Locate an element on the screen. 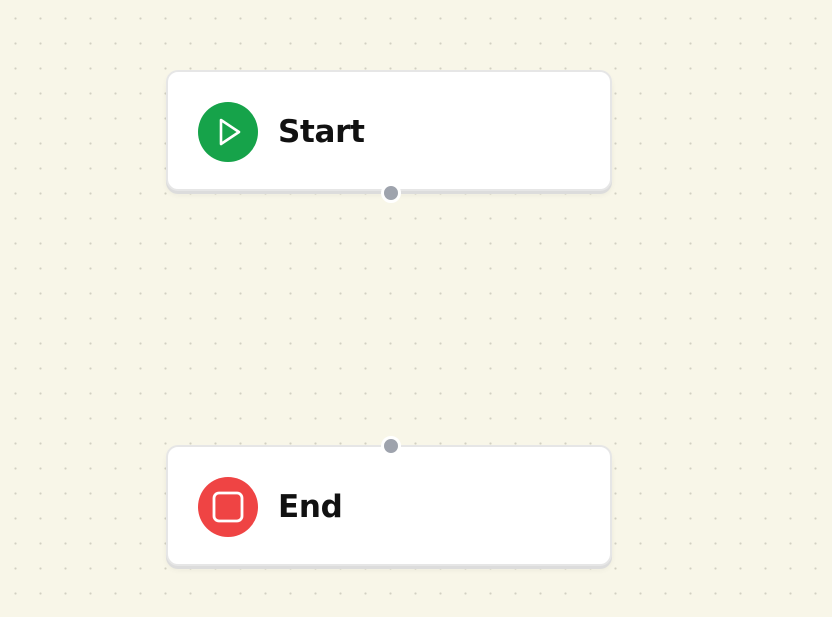  end-node-icon-badge is located at coordinates (228, 507).